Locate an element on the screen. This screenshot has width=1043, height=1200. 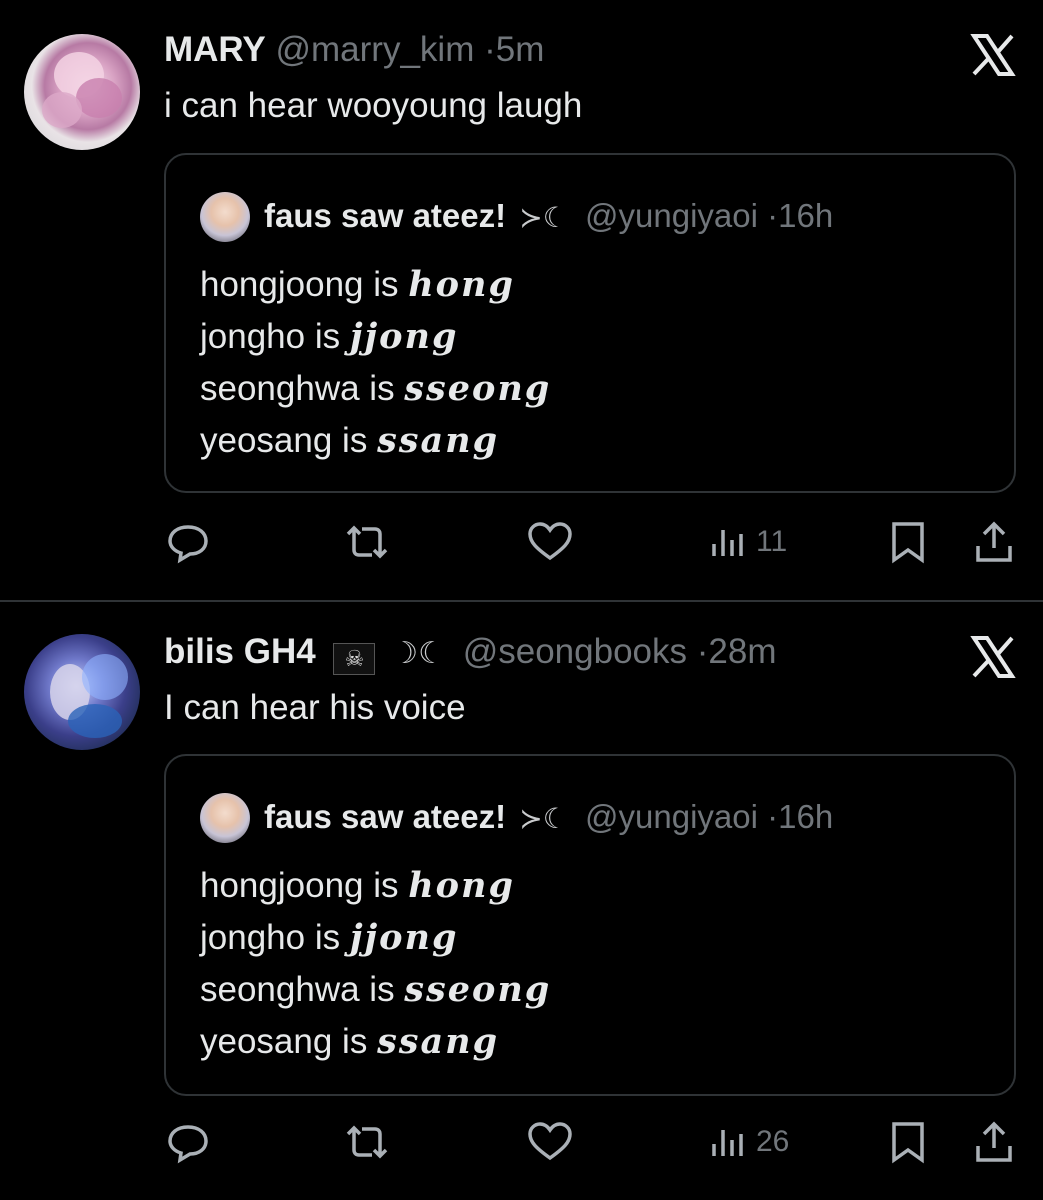
timestamp: 5m is located at coordinates (520, 49).